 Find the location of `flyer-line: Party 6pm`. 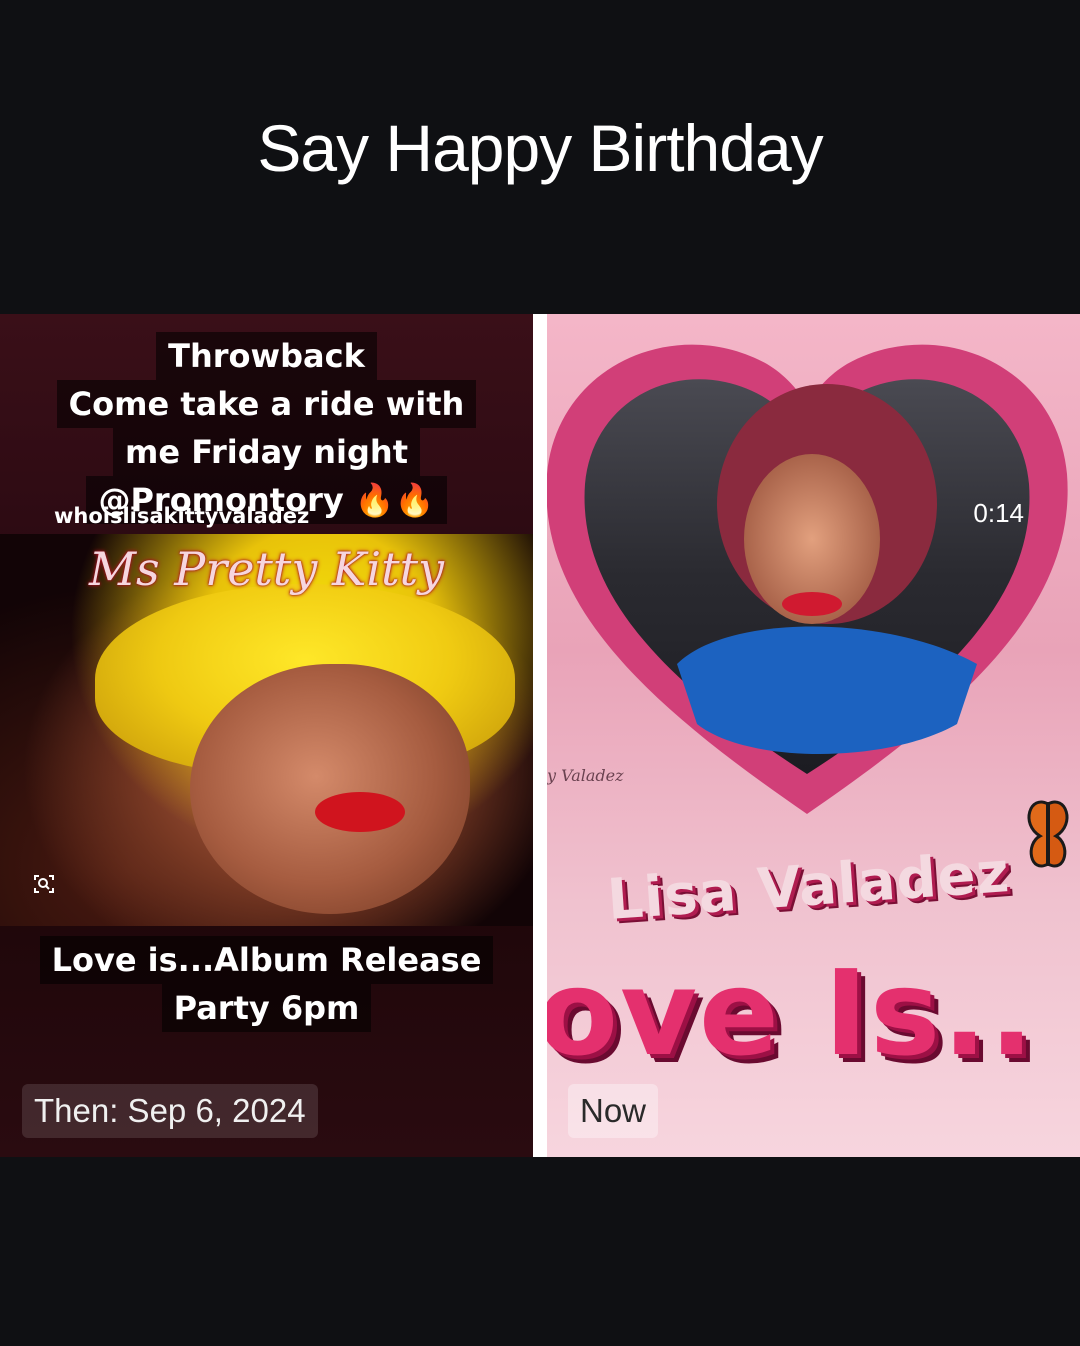

flyer-line: Party 6pm is located at coordinates (266, 1008).